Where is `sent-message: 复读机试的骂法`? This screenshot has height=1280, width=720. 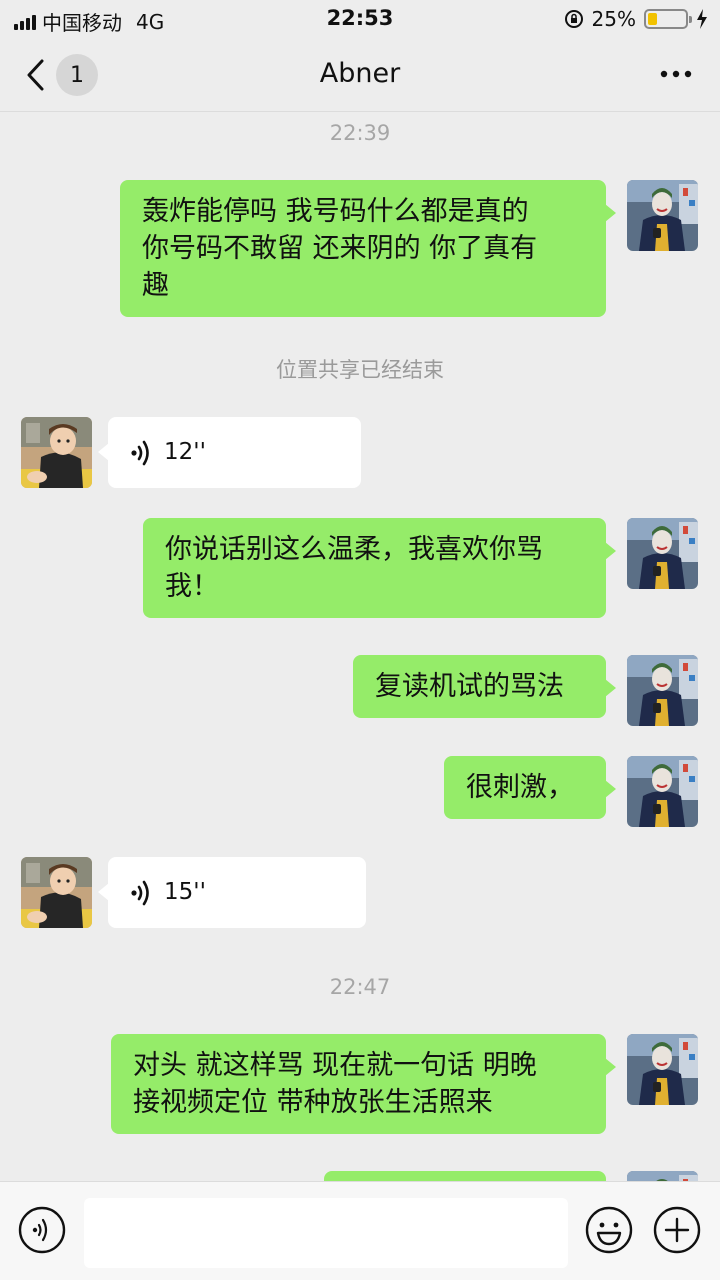
sent-message: 复读机试的骂法 is located at coordinates (484, 686).